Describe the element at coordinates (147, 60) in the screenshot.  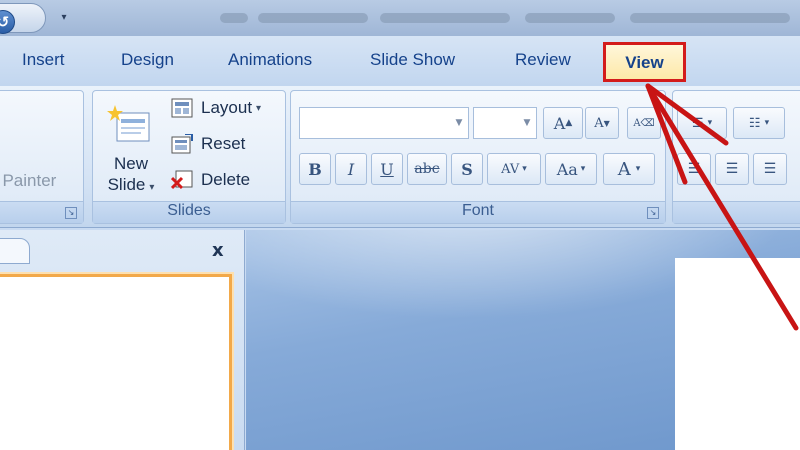
I see `tab-design: Design` at that location.